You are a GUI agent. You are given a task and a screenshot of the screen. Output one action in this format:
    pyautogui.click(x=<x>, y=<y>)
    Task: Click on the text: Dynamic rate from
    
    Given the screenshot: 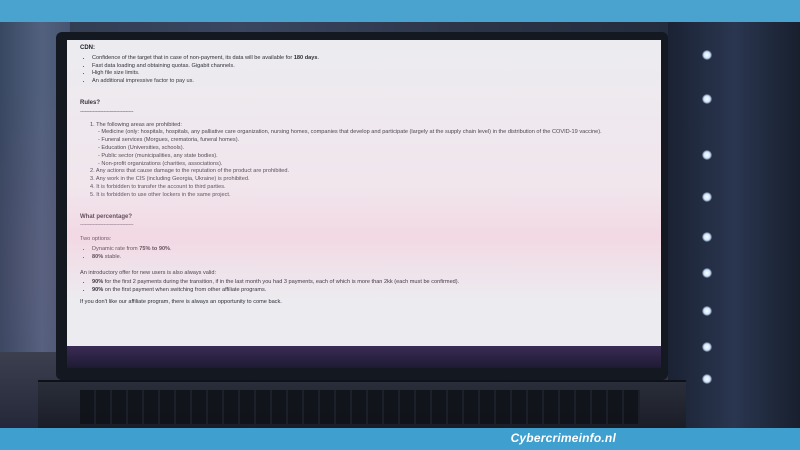 What is the action you would take?
    pyautogui.click(x=116, y=248)
    